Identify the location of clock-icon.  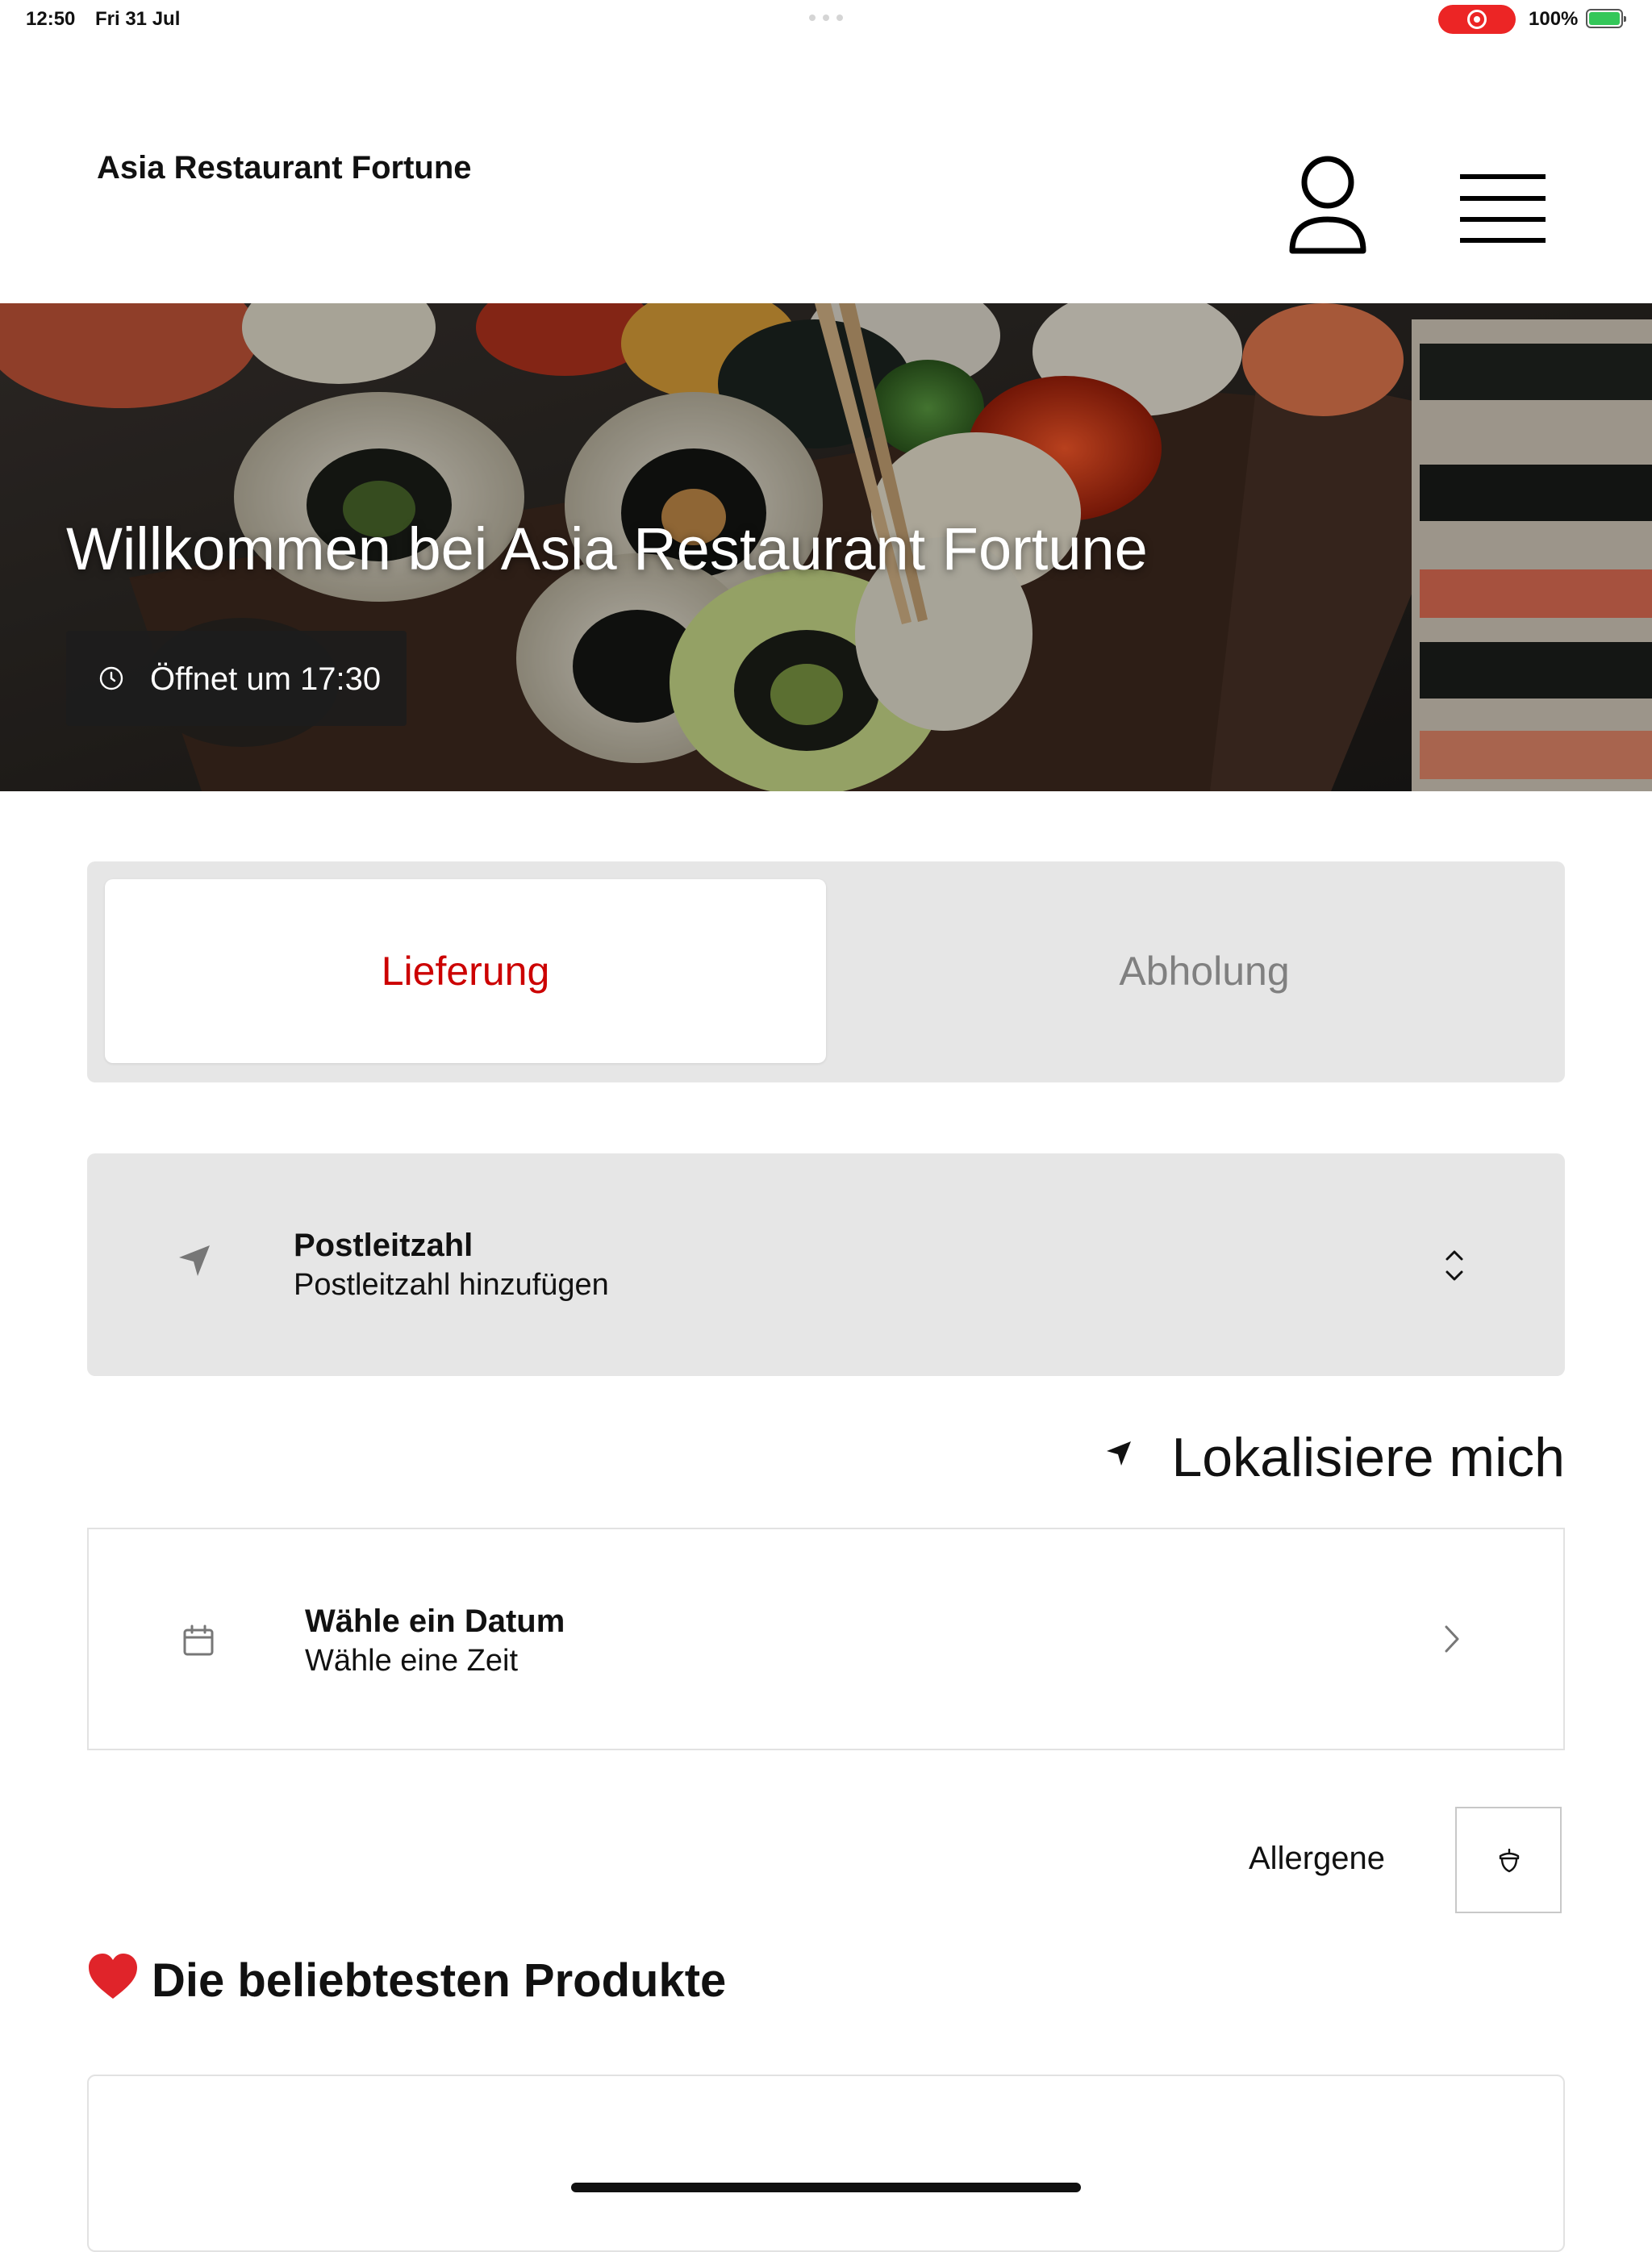
(111, 678).